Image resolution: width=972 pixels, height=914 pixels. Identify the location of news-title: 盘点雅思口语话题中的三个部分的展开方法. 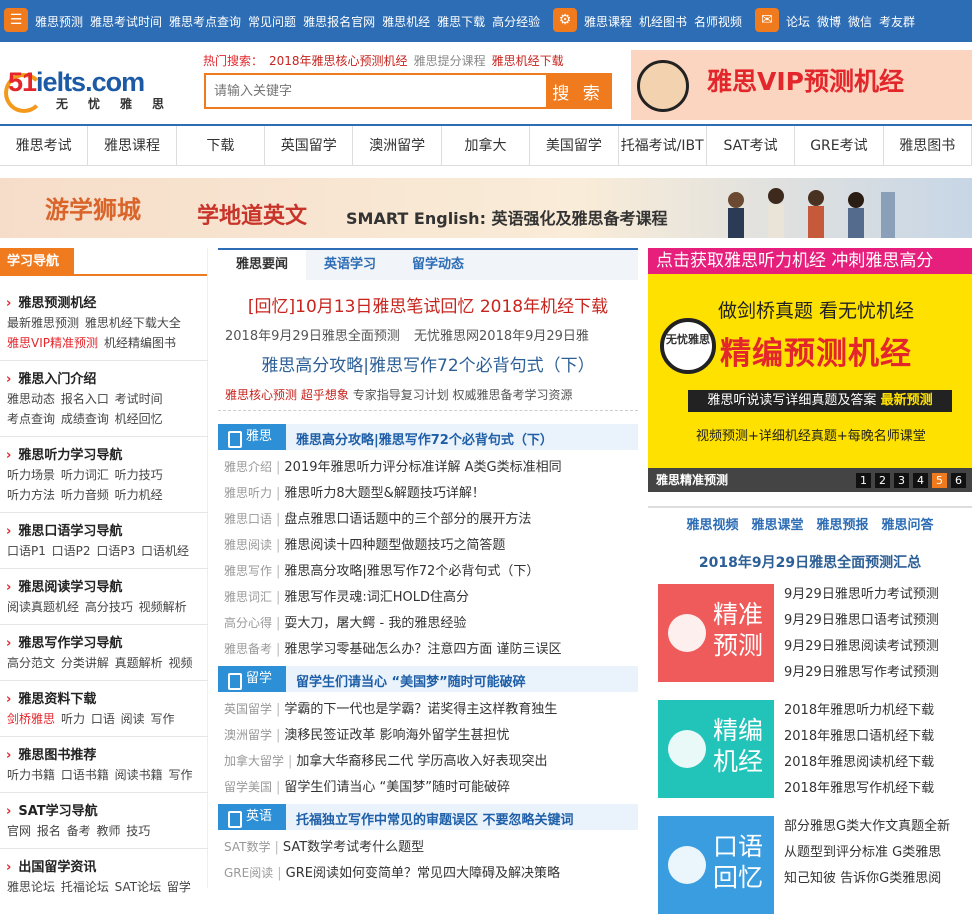
(407, 519).